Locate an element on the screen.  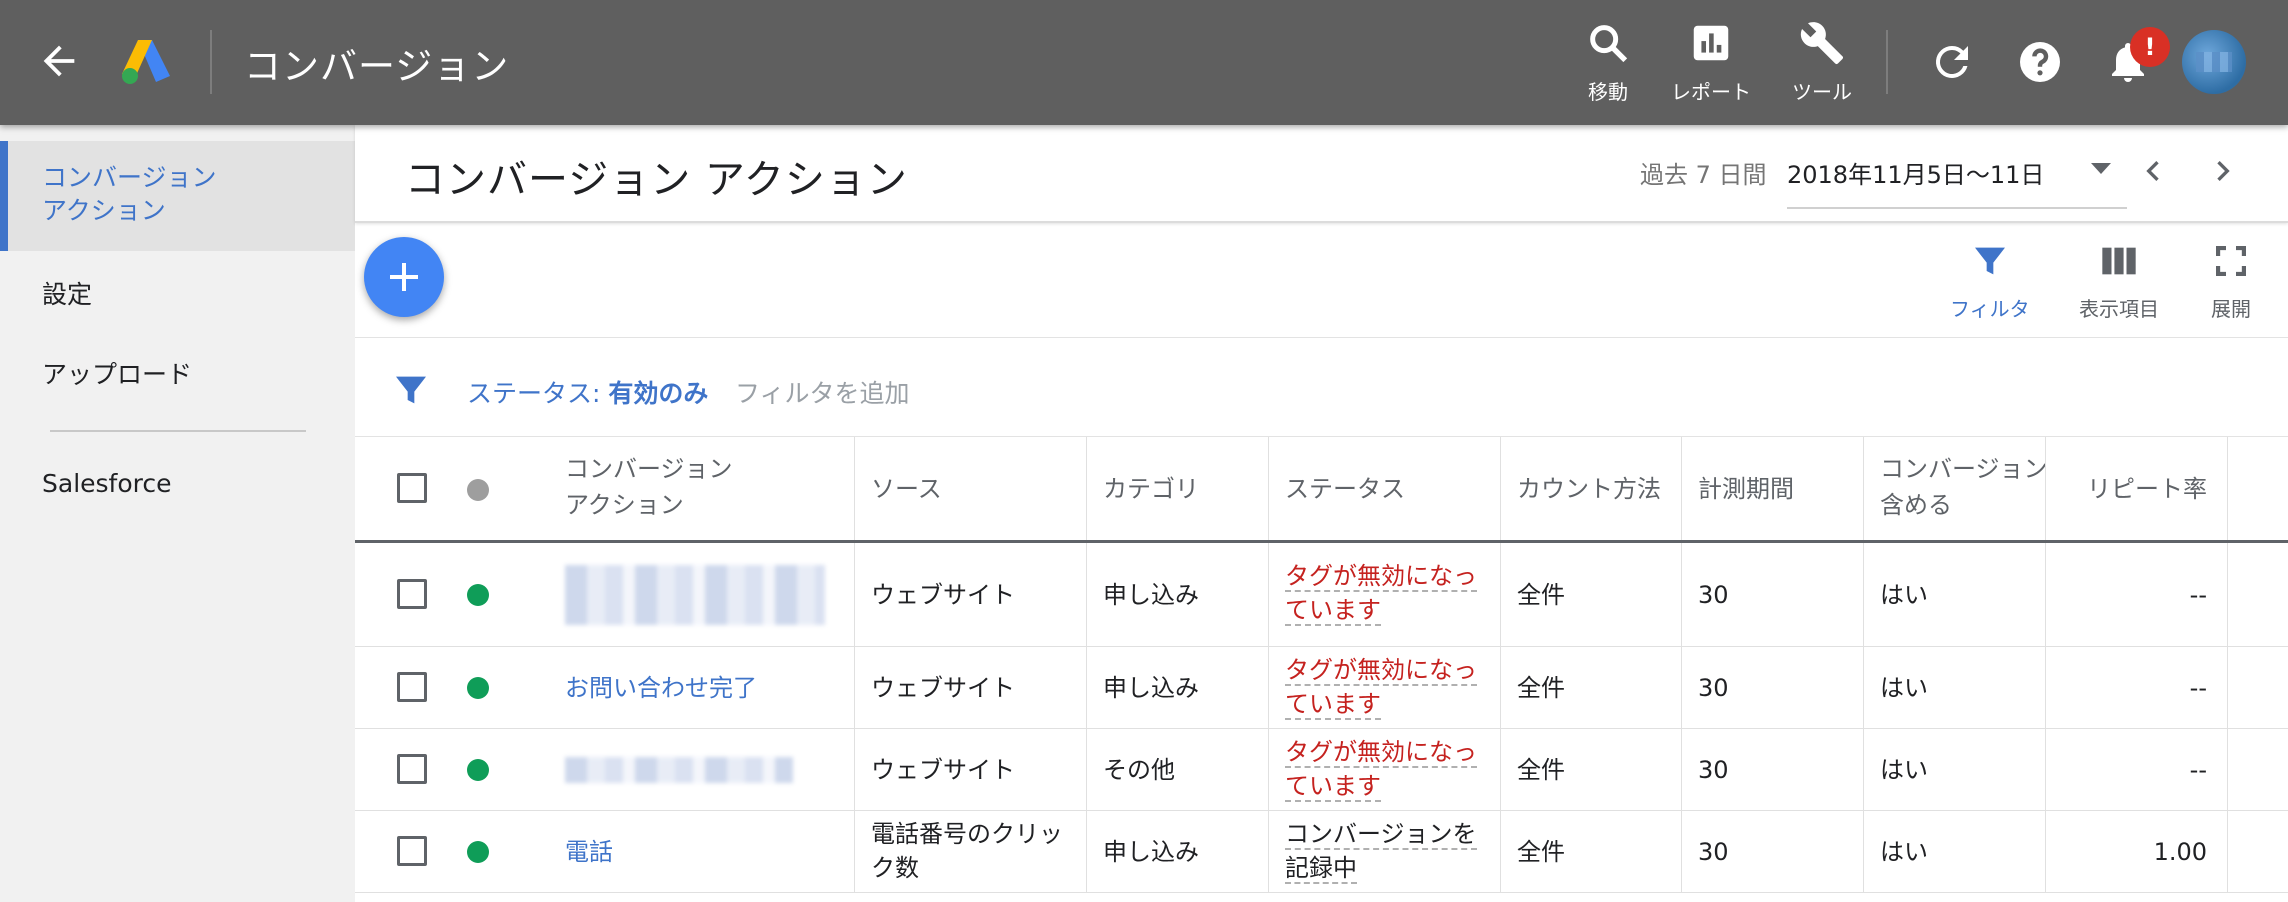
select-all-checkbox is located at coordinates (412, 488).